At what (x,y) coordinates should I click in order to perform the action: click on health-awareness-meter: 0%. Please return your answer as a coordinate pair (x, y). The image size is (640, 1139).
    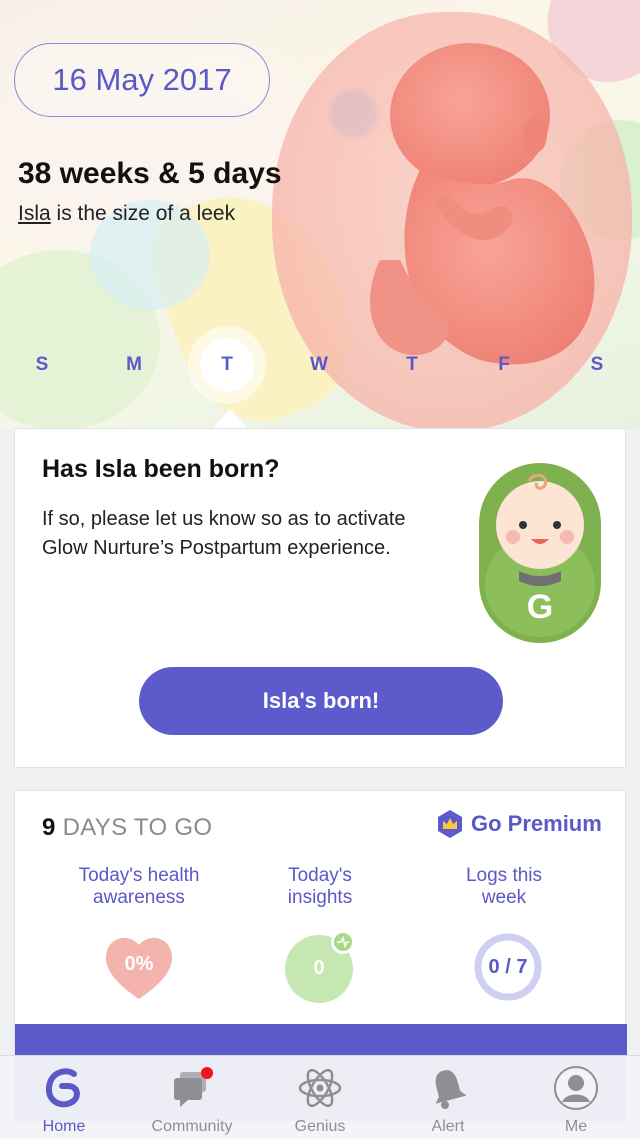
    Looking at the image, I should click on (139, 967).